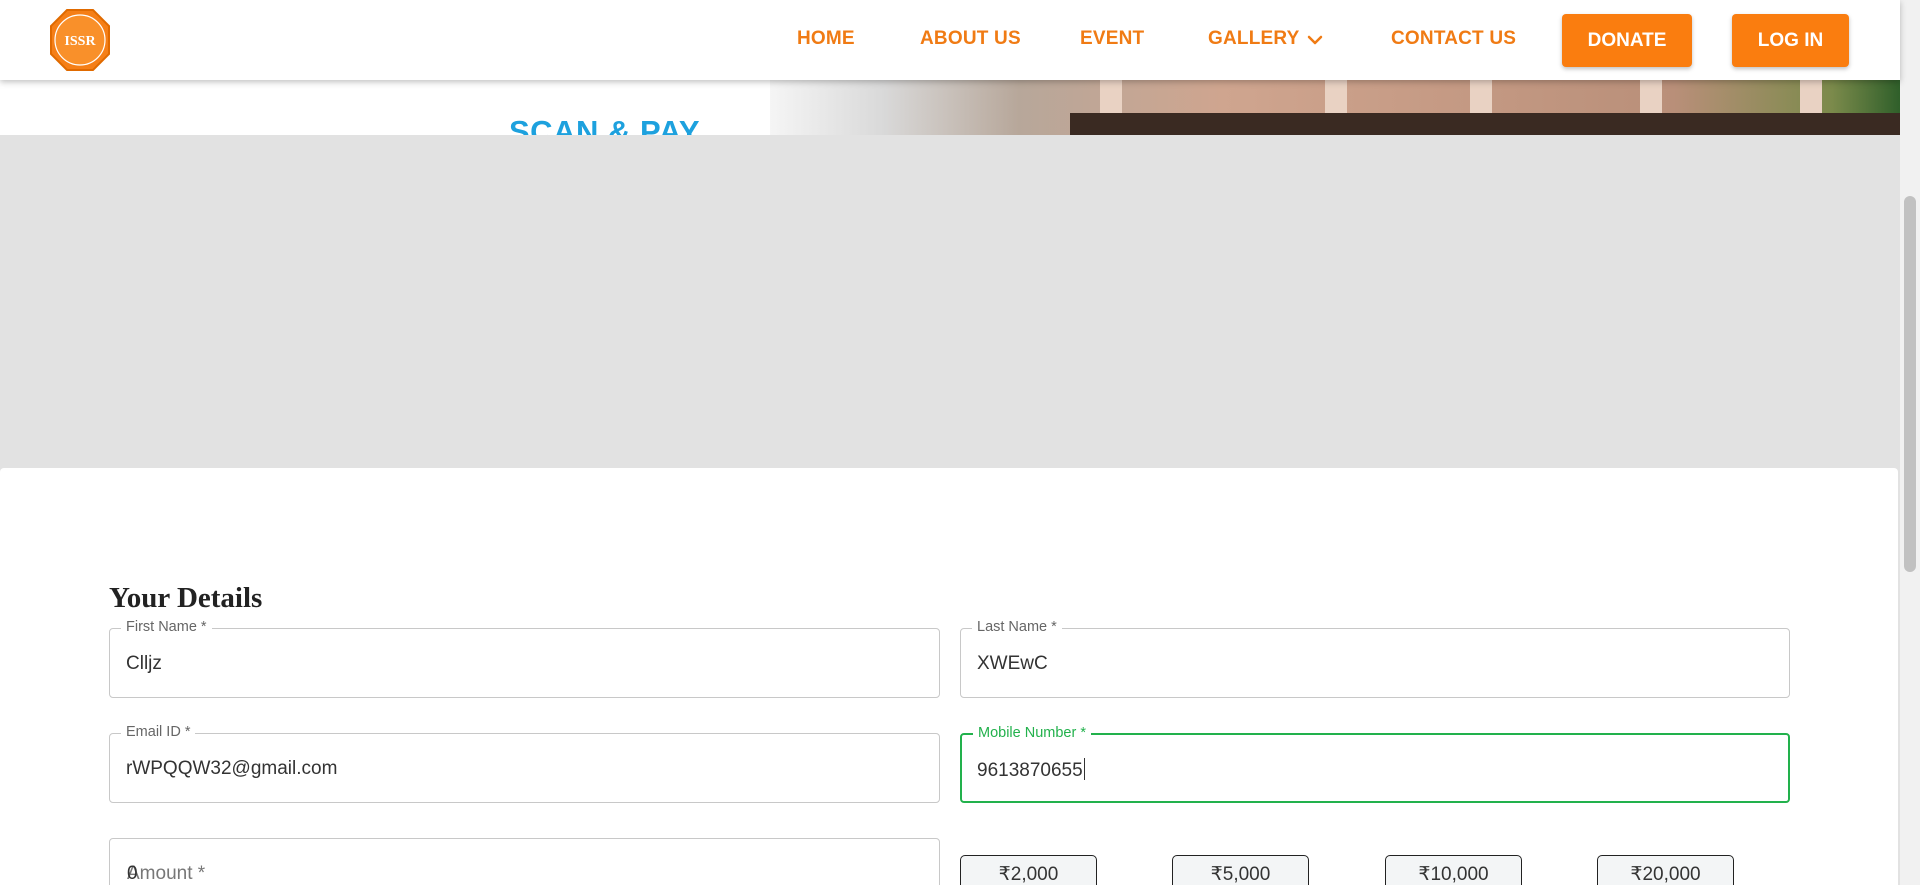  I want to click on amount-field: Amount * 0, so click(524, 861).